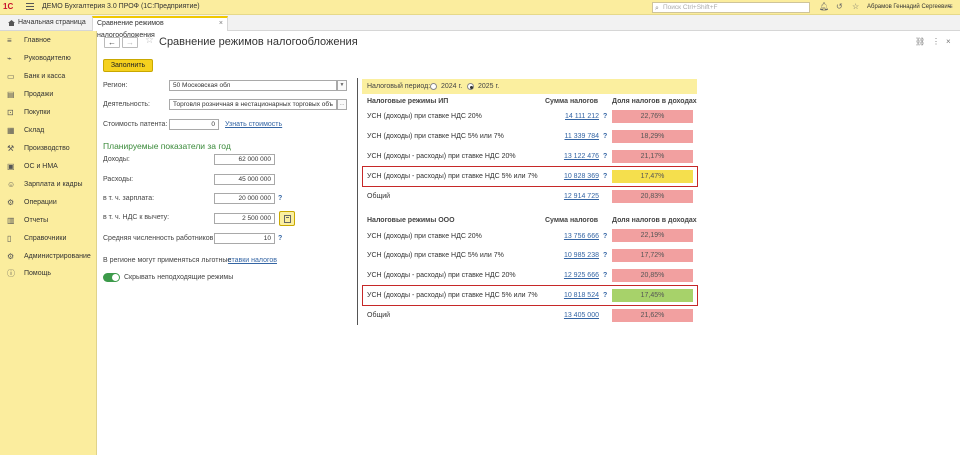 This screenshot has width=960, height=455. What do you see at coordinates (569, 255) in the screenshot?
I see `ooo-row-sum: 10 985 238` at bounding box center [569, 255].